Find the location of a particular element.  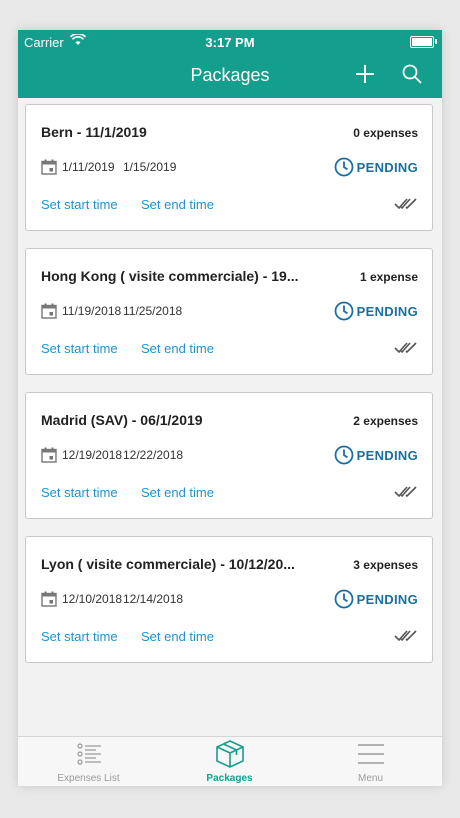

tab-expenses-list: Expenses List is located at coordinates (88, 761).